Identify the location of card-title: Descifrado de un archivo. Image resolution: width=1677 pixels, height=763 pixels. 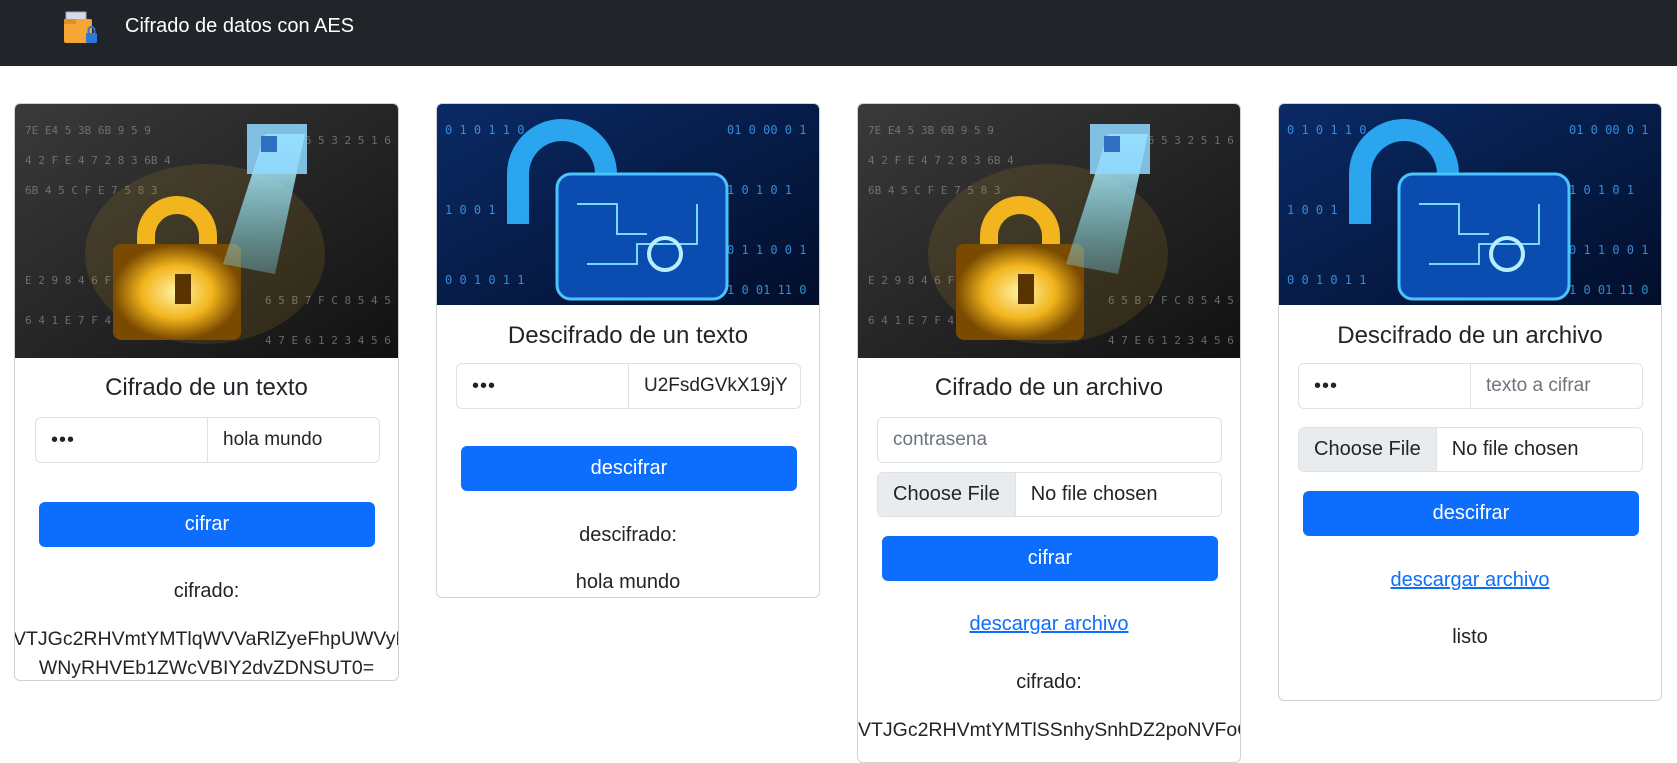
(1470, 335).